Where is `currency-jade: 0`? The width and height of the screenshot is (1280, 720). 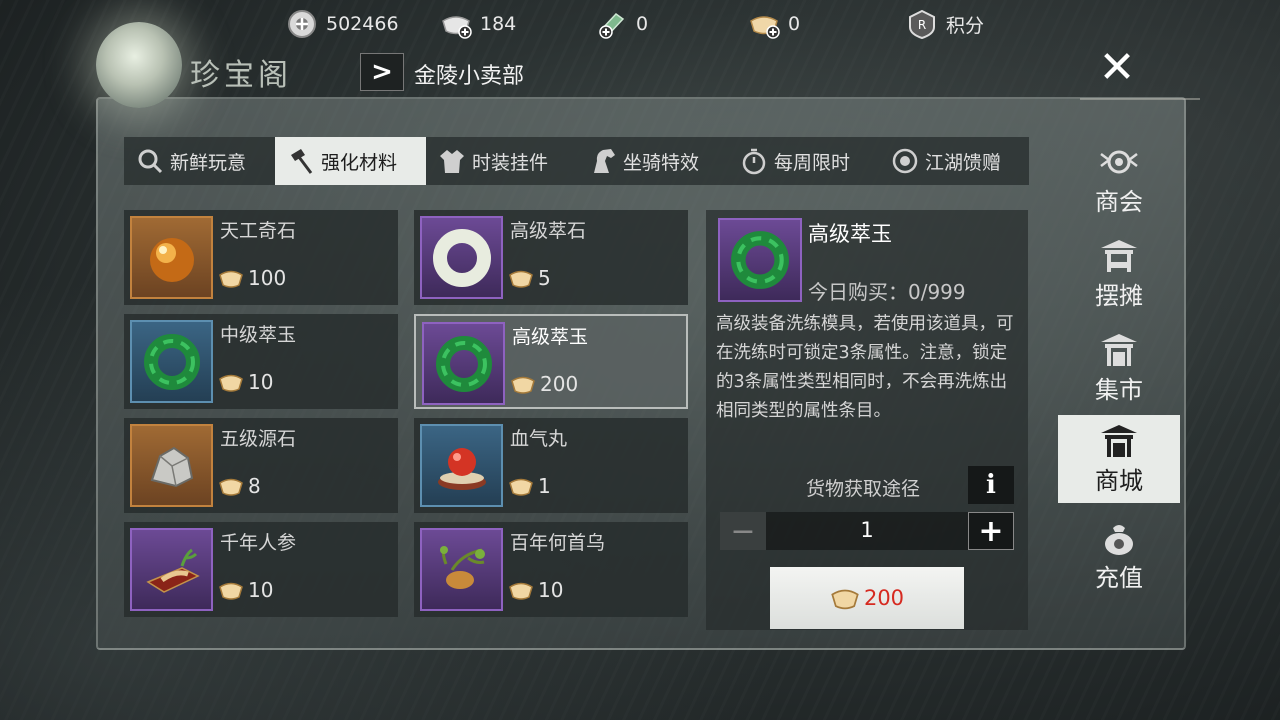 currency-jade: 0 is located at coordinates (622, 24).